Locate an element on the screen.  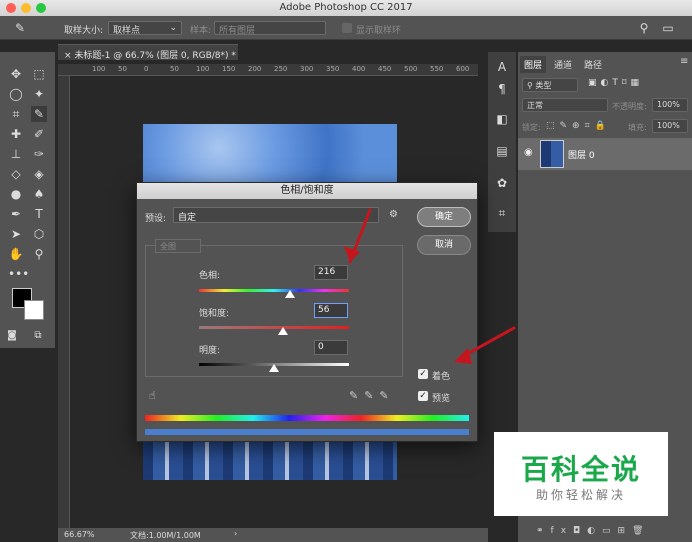
sample-size-value: 取样点 is located at coordinates (127, 31).